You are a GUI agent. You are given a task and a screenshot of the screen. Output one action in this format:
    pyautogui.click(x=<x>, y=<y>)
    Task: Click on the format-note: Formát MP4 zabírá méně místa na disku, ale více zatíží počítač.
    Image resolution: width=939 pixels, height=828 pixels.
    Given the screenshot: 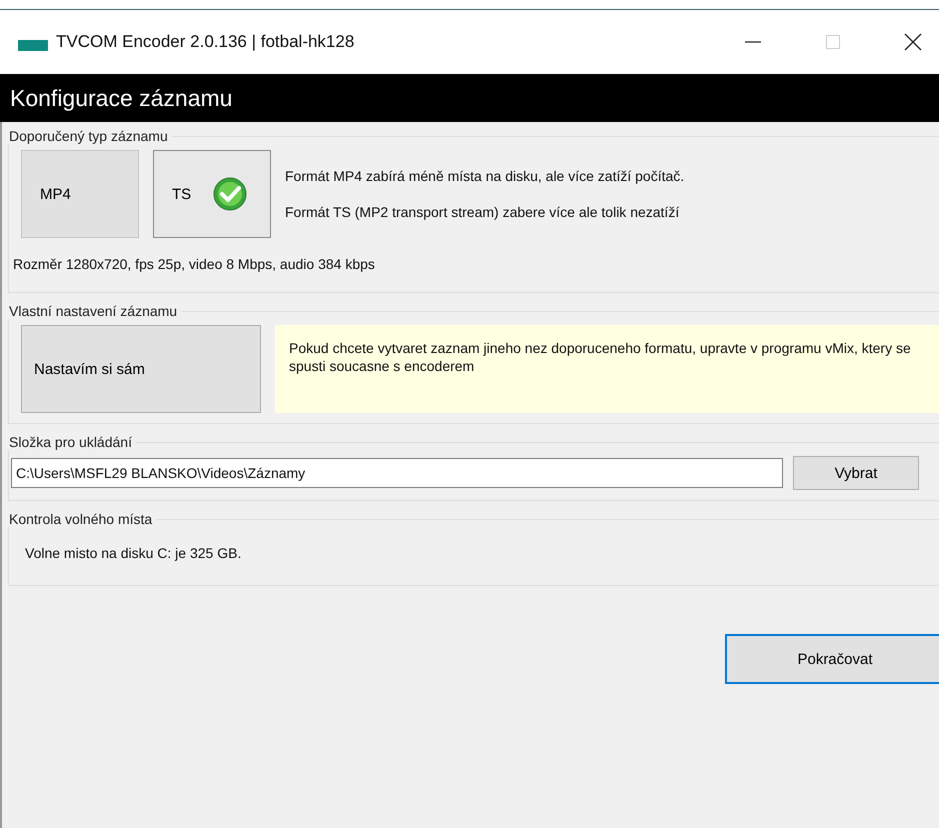 What is the action you would take?
    pyautogui.click(x=484, y=176)
    